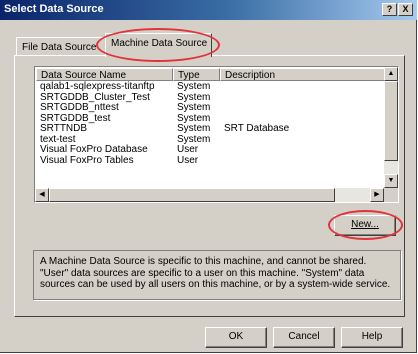 The image size is (418, 354). I want to click on table-row: Visual FoxPro Database User, so click(210, 150).